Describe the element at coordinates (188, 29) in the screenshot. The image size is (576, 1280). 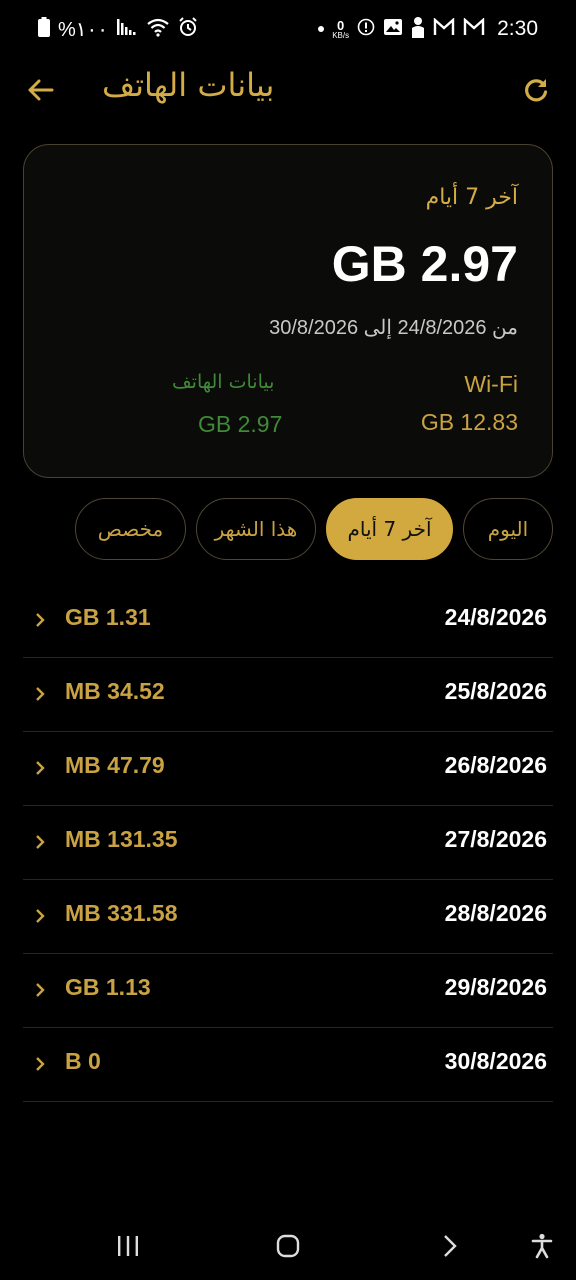
I see `alarm-icon` at that location.